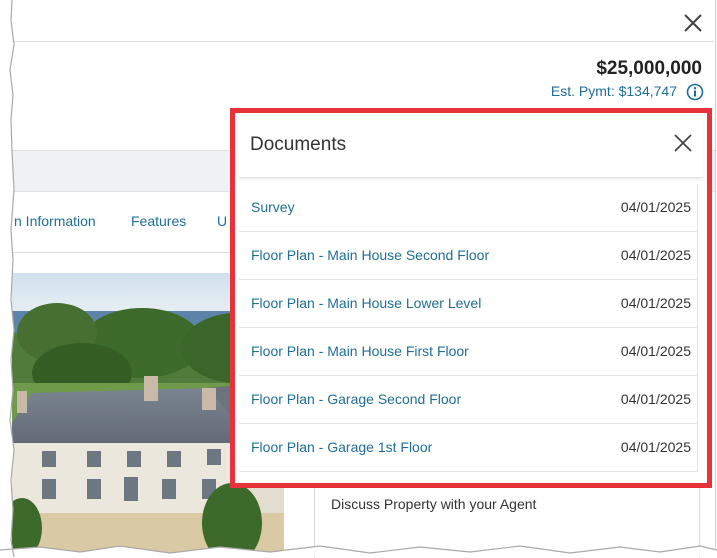 This screenshot has width=717, height=558. I want to click on tab-features: Features, so click(158, 221).